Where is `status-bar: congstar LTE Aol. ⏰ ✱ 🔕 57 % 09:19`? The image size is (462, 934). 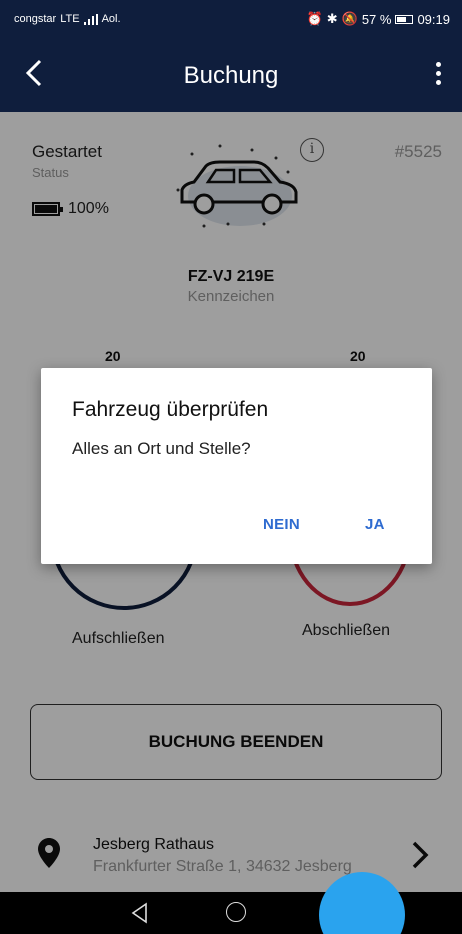 status-bar: congstar LTE Aol. ⏰ ✱ 🔕 57 % 09:19 is located at coordinates (231, 19).